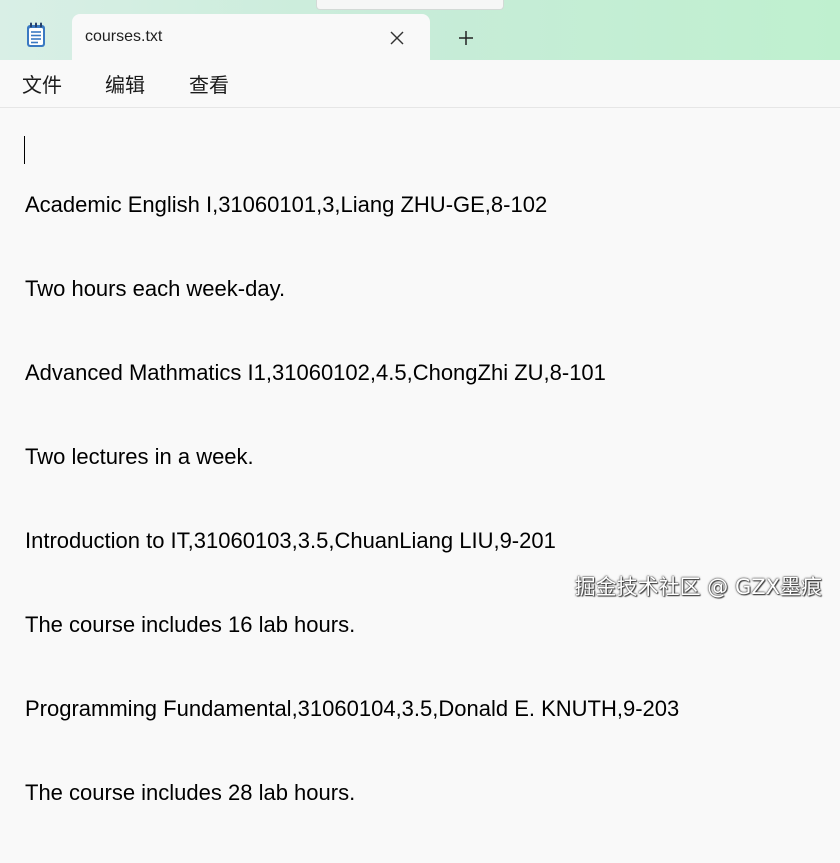 This screenshot has height=863, width=840. Describe the element at coordinates (420, 84) in the screenshot. I see `menu-bar: 文件 编辑 查看` at that location.